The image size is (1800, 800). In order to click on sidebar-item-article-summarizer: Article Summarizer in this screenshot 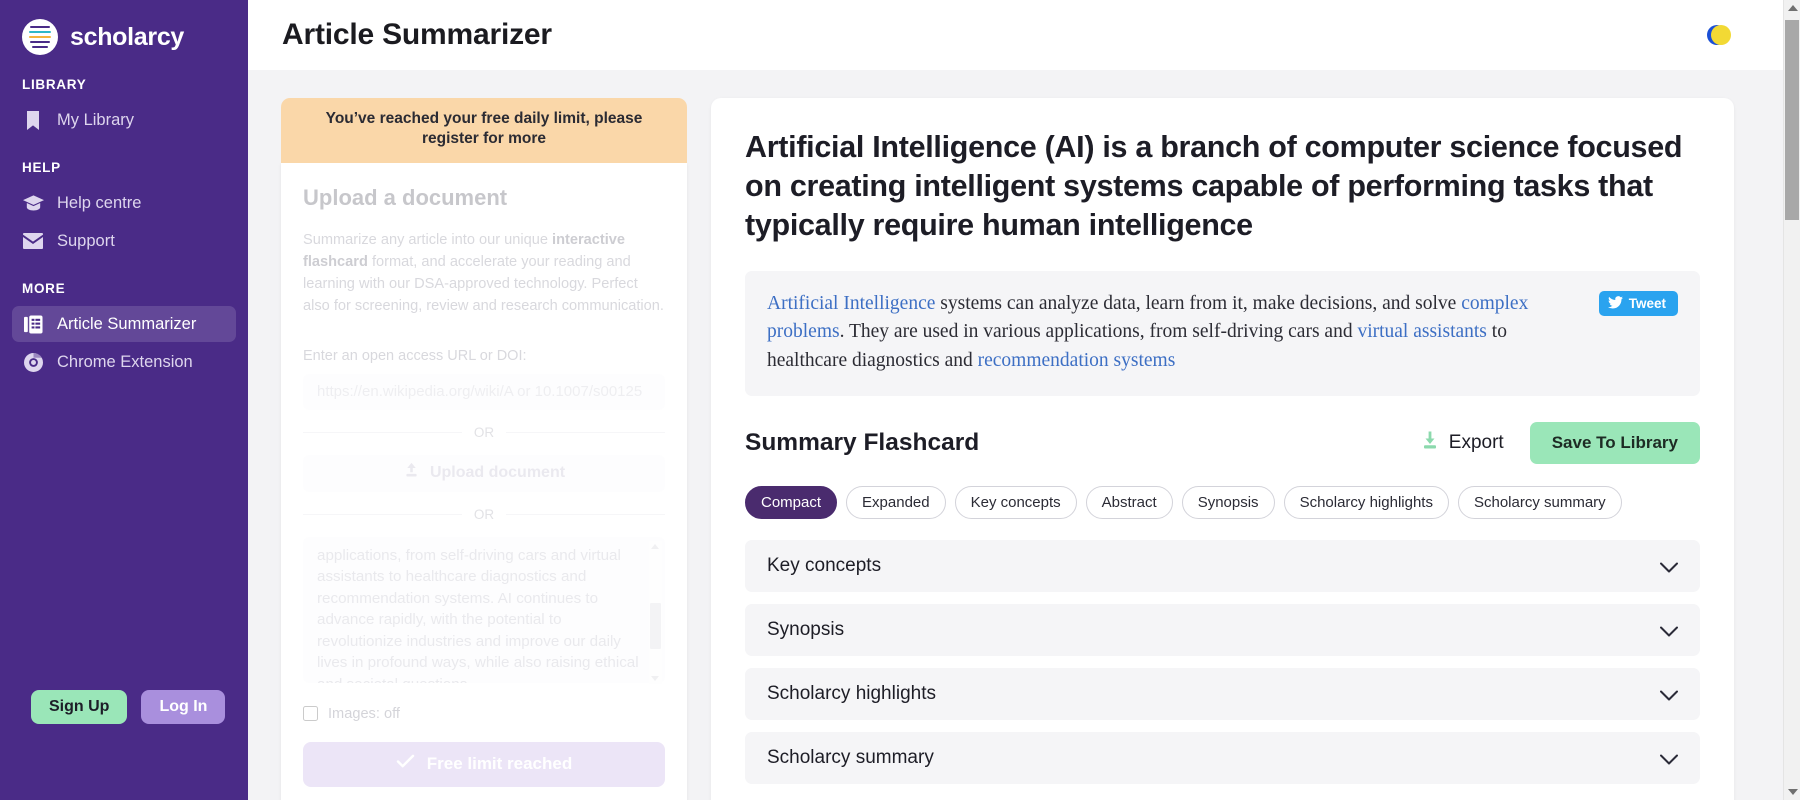, I will do `click(124, 324)`.